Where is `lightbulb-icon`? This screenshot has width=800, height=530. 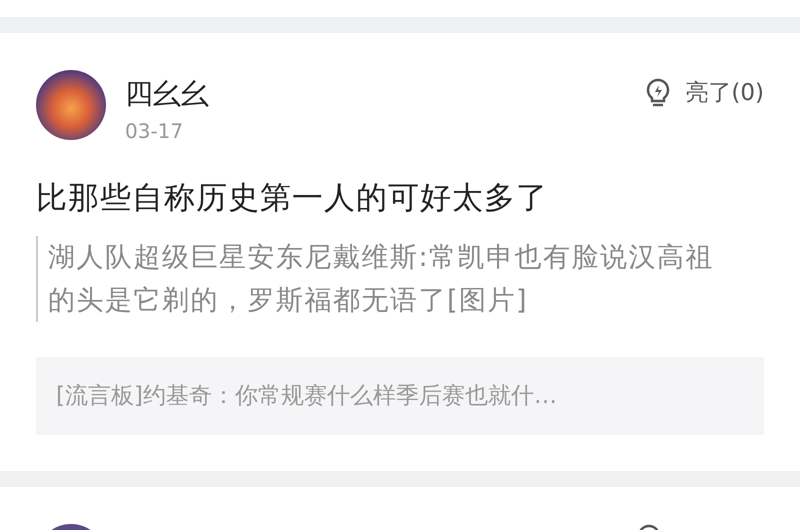
lightbulb-icon is located at coordinates (658, 93).